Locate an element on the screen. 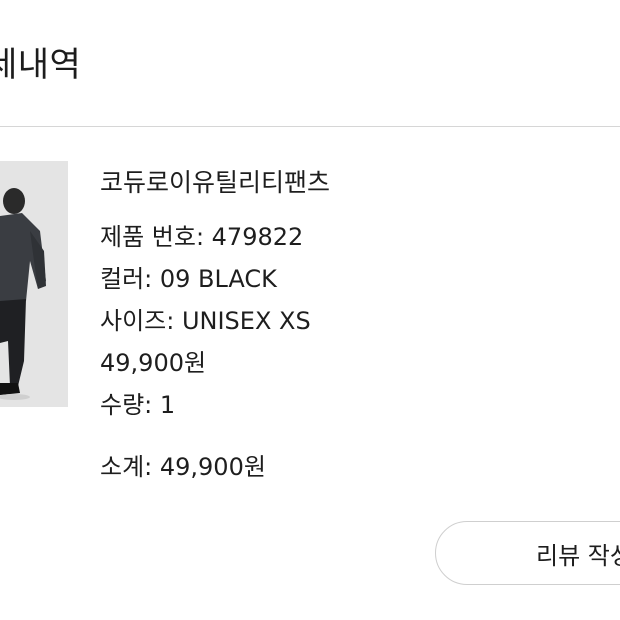 Image resolution: width=620 pixels, height=620 pixels. product-quantity: 수량: 1 is located at coordinates (138, 405).